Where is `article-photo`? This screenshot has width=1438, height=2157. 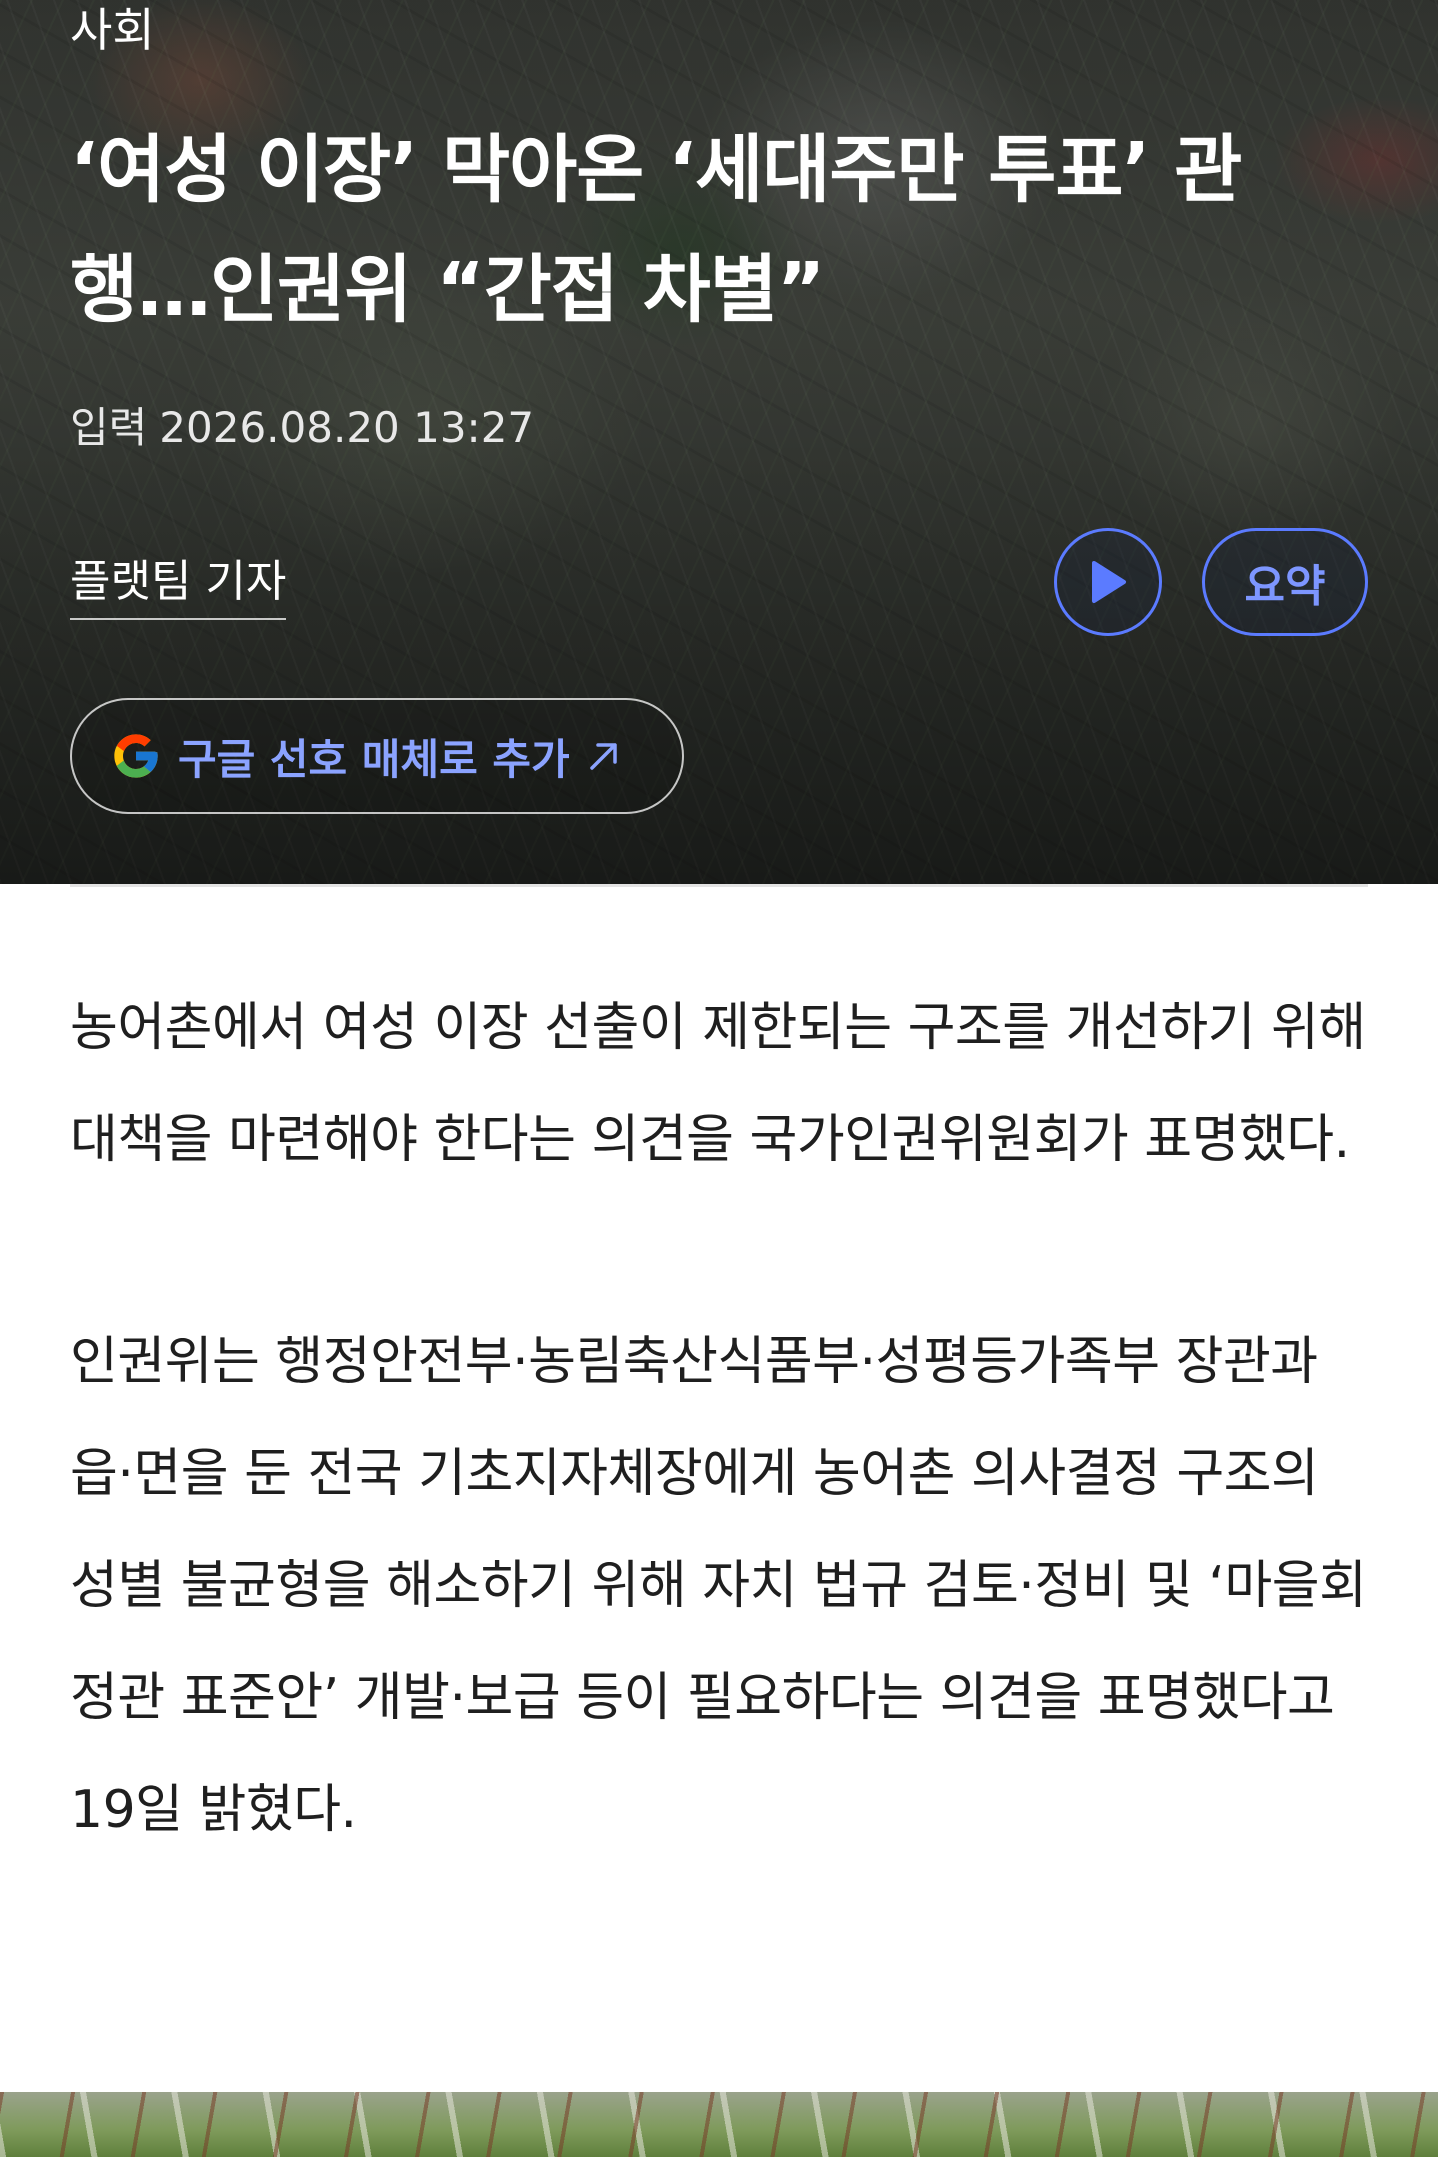
article-photo is located at coordinates (719, 2124).